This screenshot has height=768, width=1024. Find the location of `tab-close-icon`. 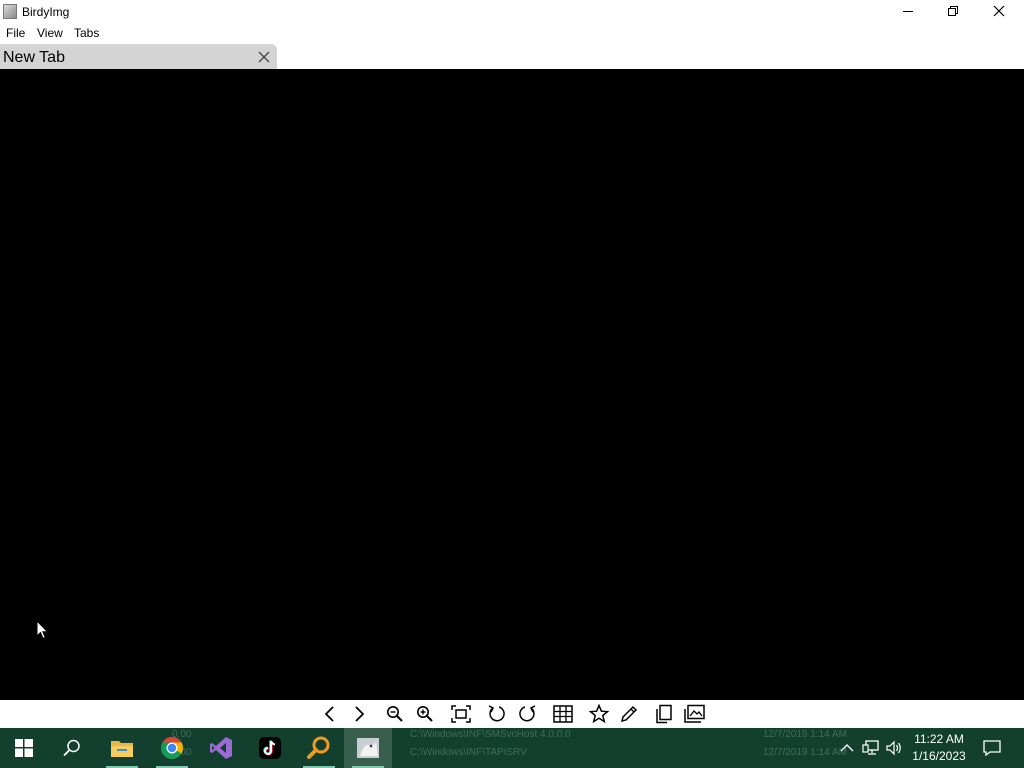

tab-close-icon is located at coordinates (264, 57).